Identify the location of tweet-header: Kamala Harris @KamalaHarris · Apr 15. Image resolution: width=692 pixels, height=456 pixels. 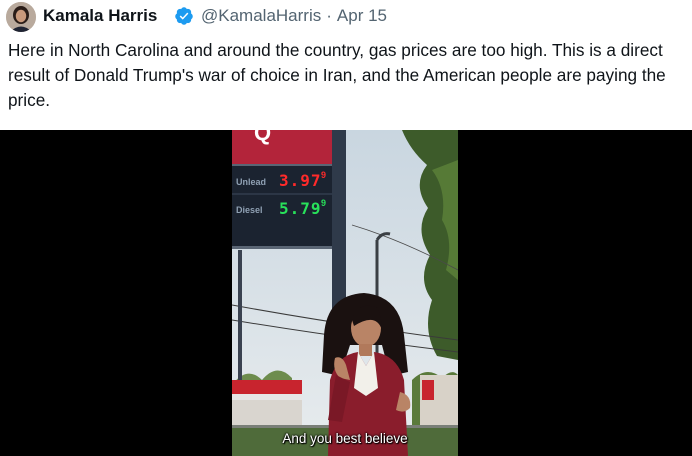
(346, 16).